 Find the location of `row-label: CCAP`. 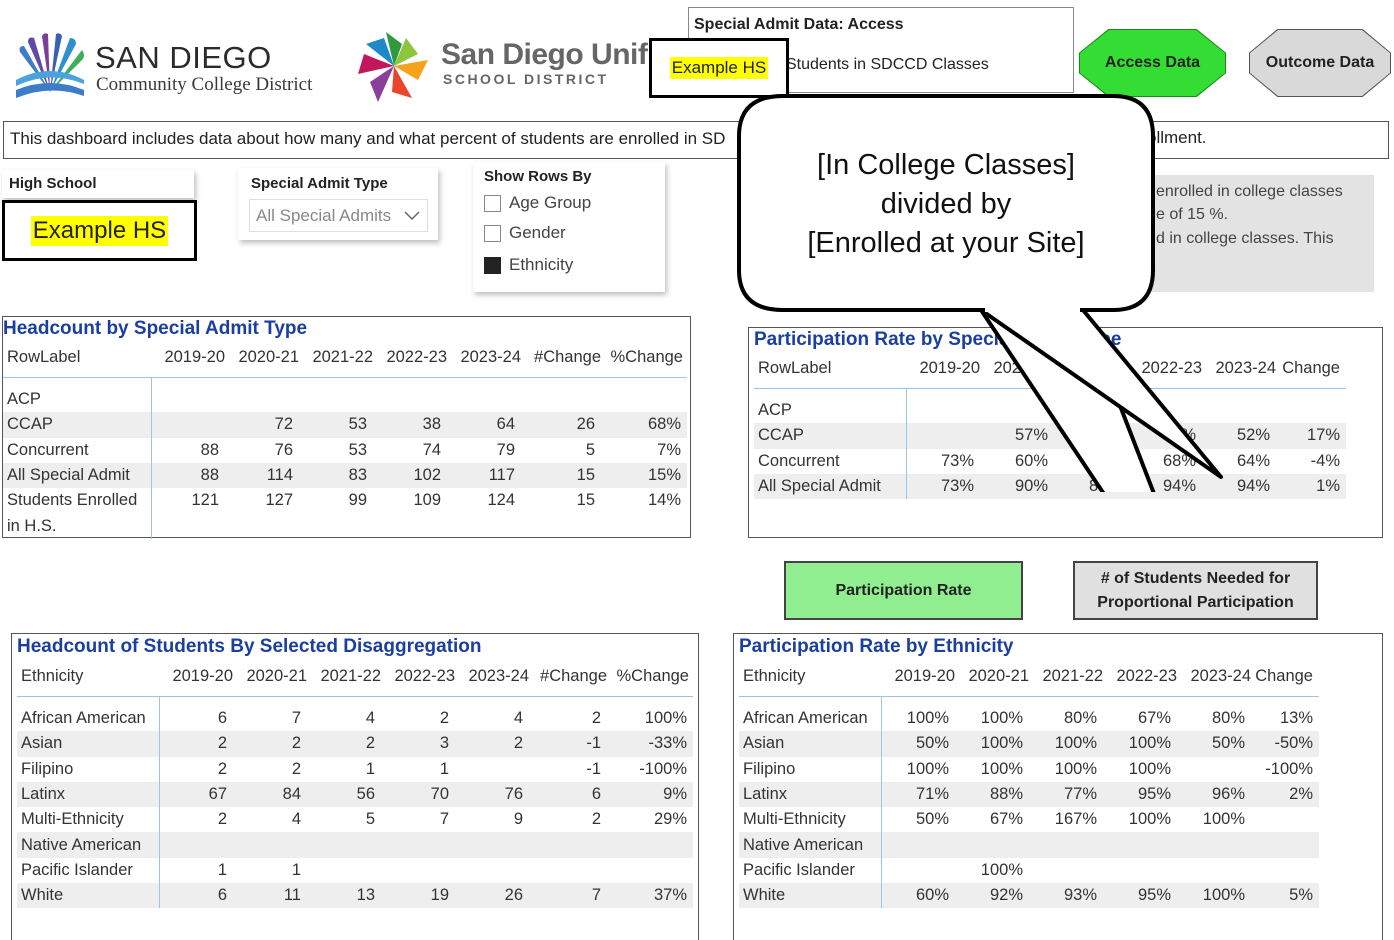

row-label: CCAP is located at coordinates (77, 425).